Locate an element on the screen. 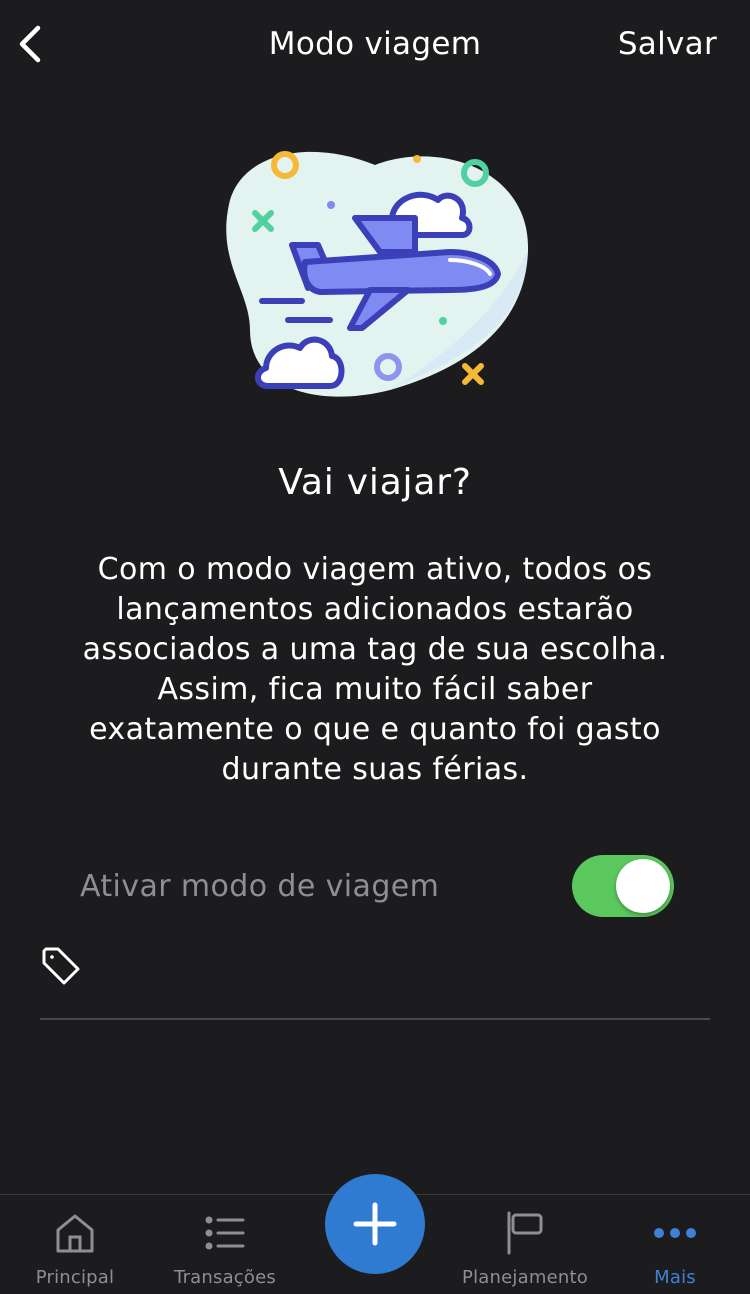 The height and width of the screenshot is (1294, 750). switch-knob is located at coordinates (643, 886).